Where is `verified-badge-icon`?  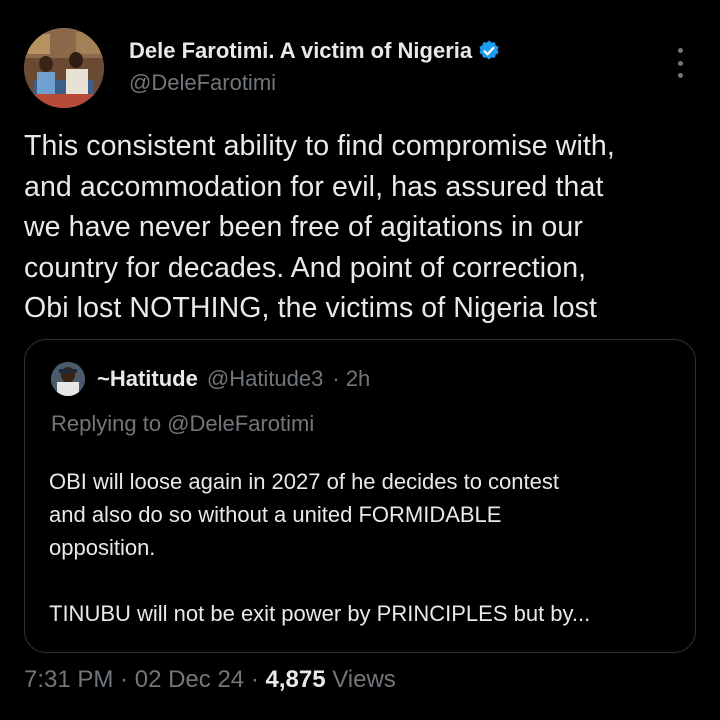 verified-badge-icon is located at coordinates (489, 50).